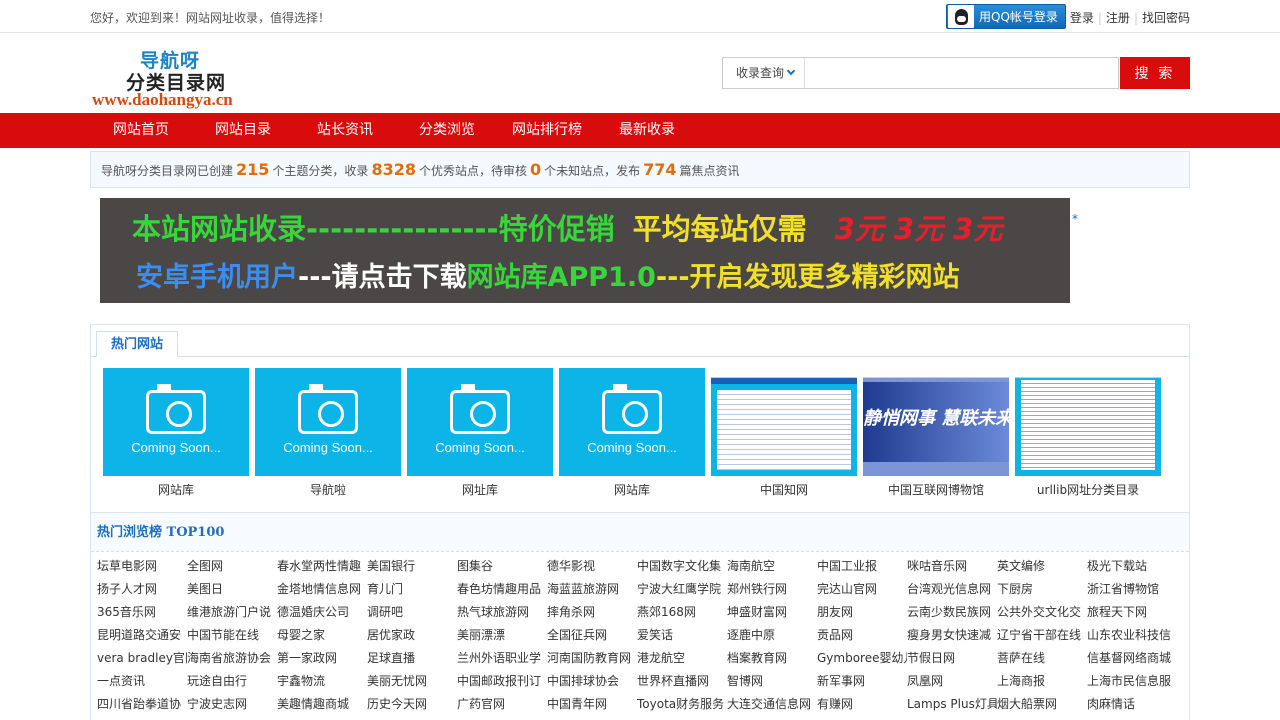 The width and height of the screenshot is (1280, 720). Describe the element at coordinates (142, 684) in the screenshot. I see `top100-link: 一点资讯` at that location.